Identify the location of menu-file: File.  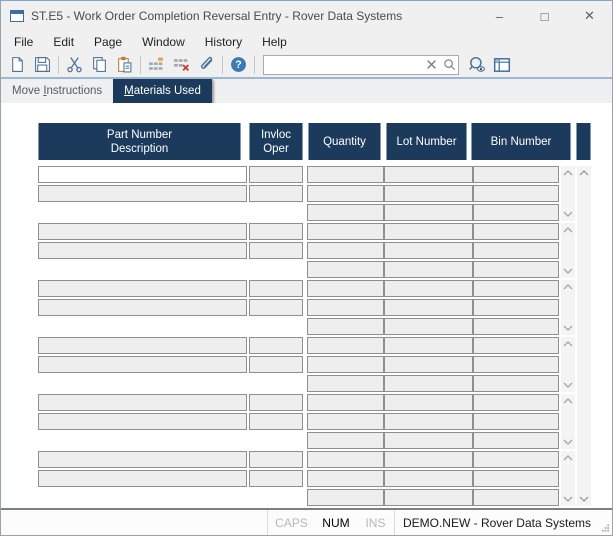
(23, 42).